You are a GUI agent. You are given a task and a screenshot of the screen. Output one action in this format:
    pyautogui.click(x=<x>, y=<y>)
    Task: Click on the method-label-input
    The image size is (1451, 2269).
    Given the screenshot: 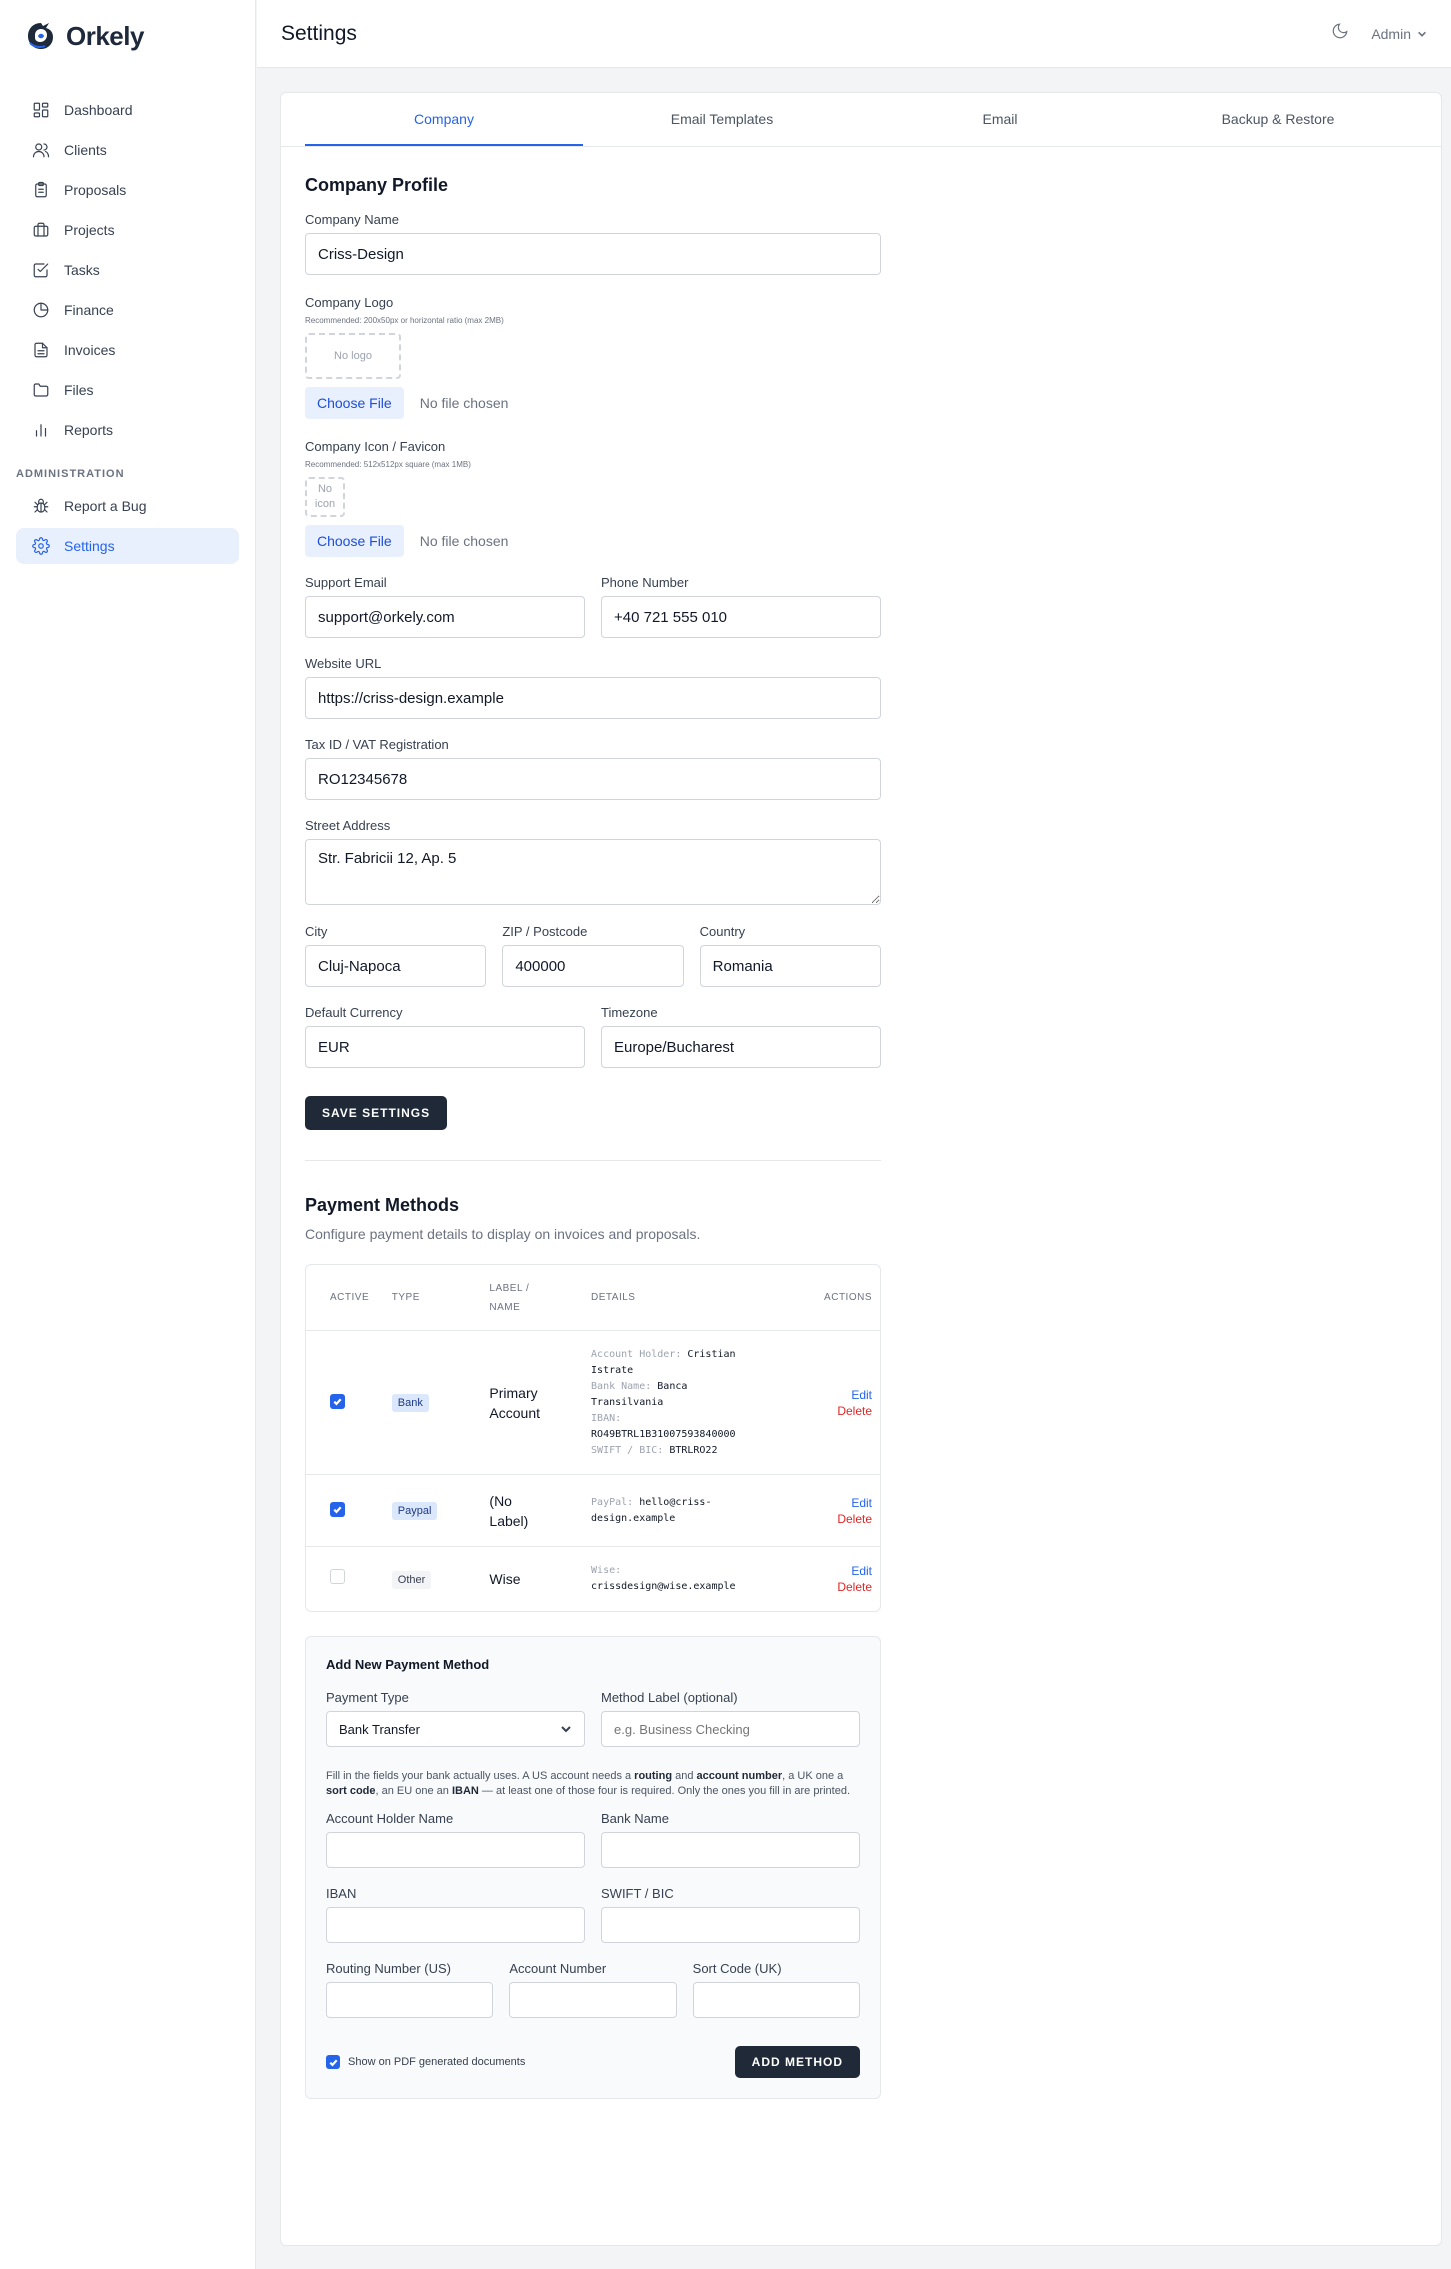 What is the action you would take?
    pyautogui.click(x=730, y=1729)
    